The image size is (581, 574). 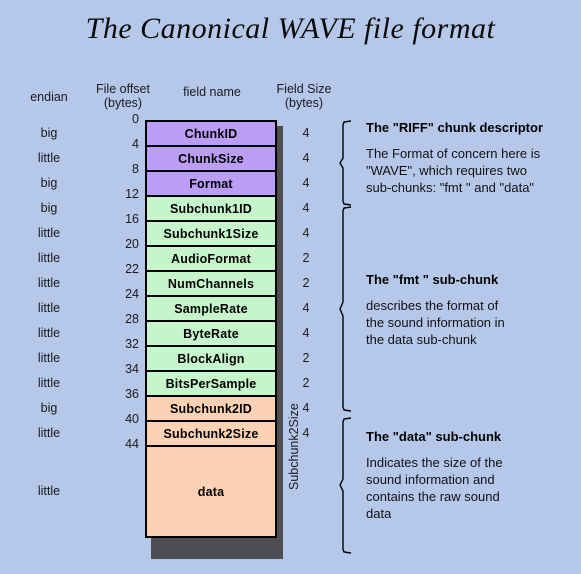 What do you see at coordinates (132, 369) in the screenshot?
I see `file-offset-value: 34` at bounding box center [132, 369].